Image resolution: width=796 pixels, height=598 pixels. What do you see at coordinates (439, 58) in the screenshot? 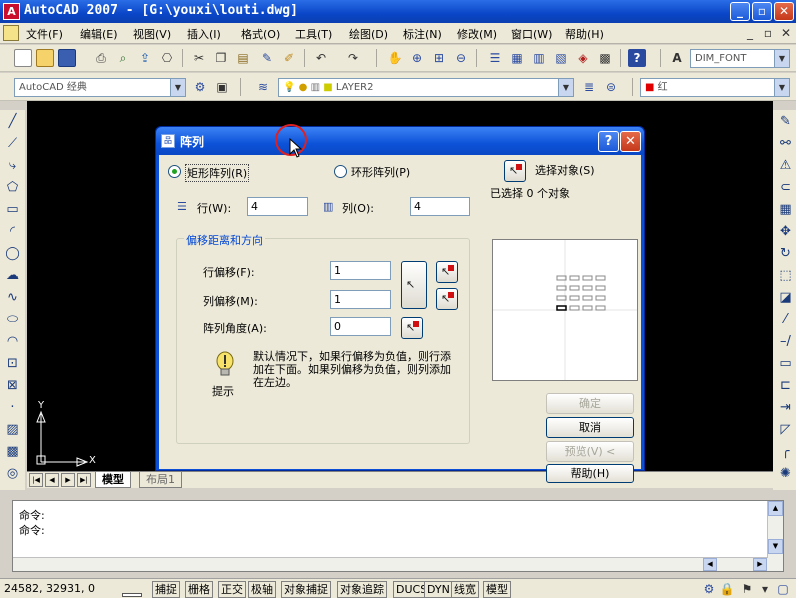
I see `zoom-window-icon: ⊞` at bounding box center [439, 58].